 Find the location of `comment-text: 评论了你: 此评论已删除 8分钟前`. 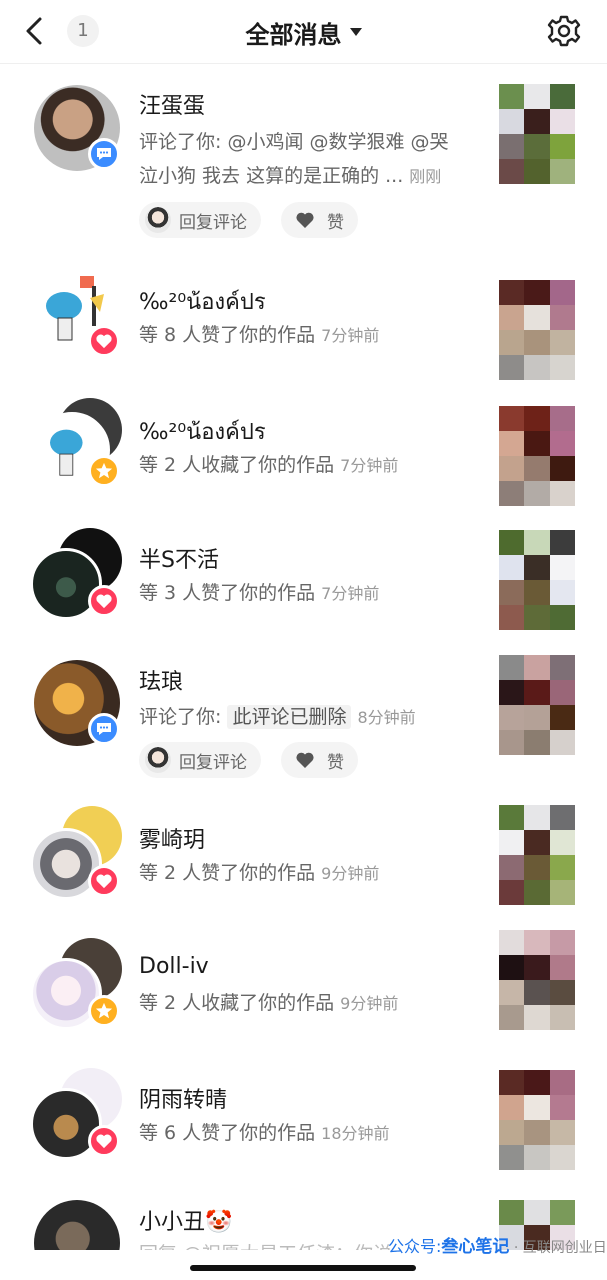

comment-text: 评论了你: 此评论已删除 8分钟前 is located at coordinates (277, 717).